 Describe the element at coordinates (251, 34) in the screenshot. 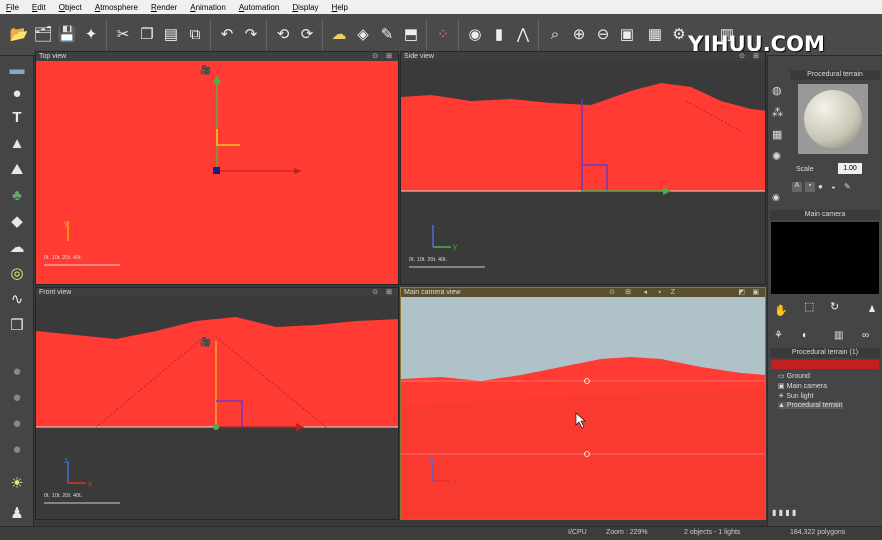

I see `redo-icon: ↷` at that location.